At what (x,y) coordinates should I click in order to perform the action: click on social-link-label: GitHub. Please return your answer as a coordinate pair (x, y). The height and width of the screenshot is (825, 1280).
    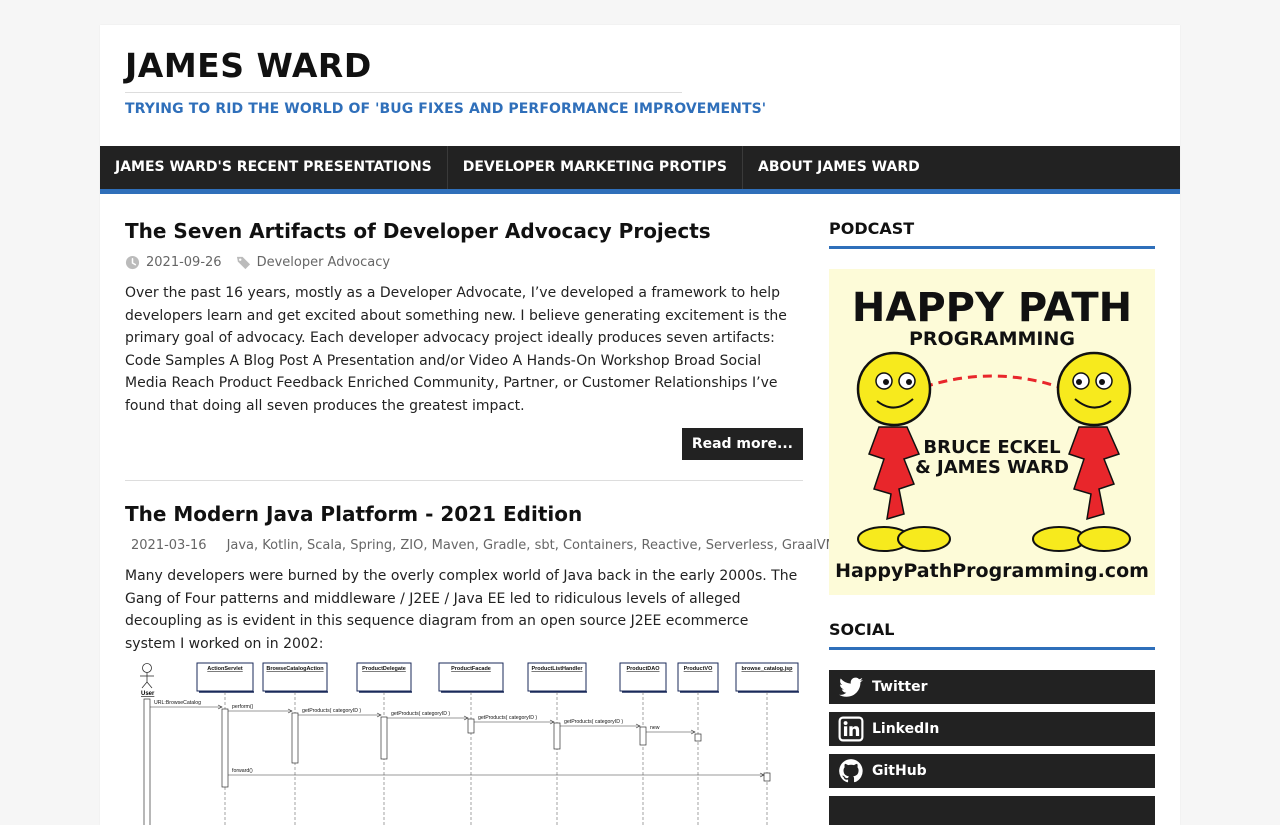
    Looking at the image, I should click on (899, 771).